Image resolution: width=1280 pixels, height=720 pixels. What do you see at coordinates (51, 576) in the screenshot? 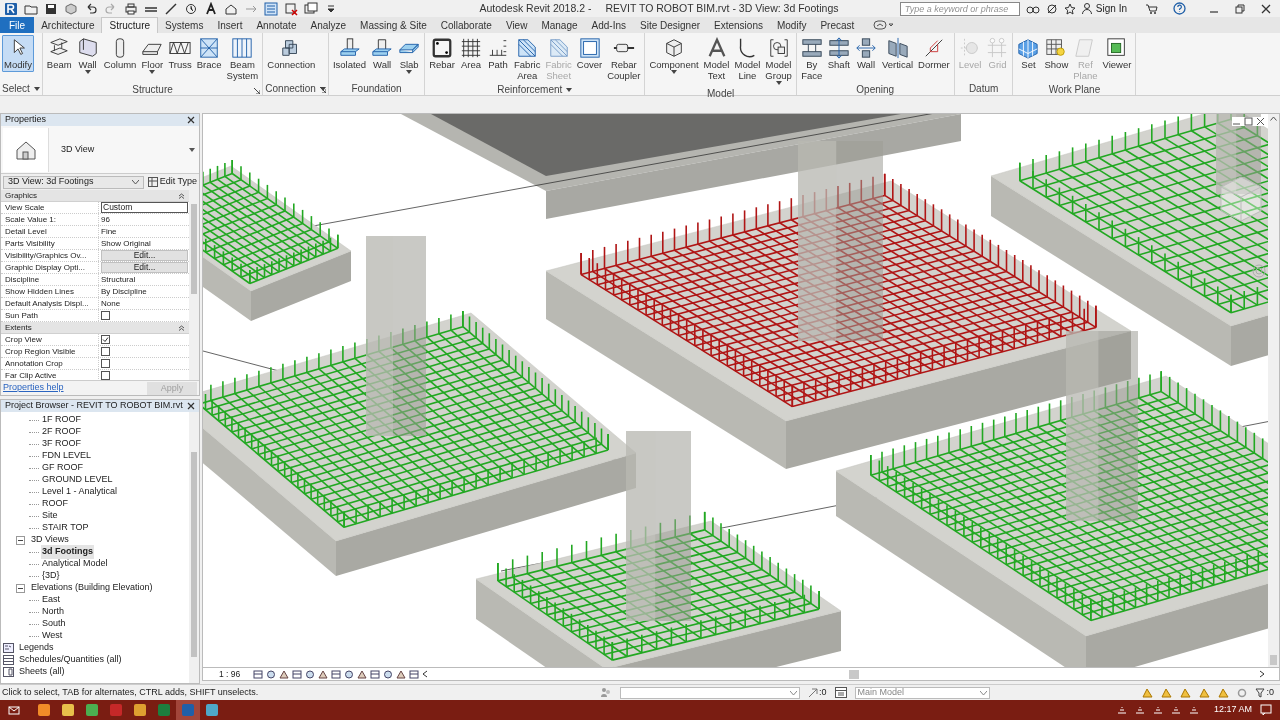
I see `tree-item: {3D}` at bounding box center [51, 576].